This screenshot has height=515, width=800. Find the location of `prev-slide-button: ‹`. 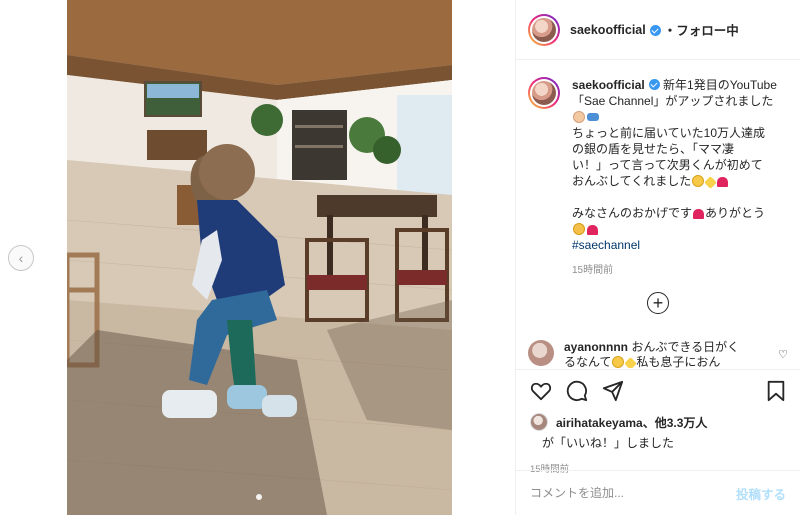

prev-slide-button: ‹ is located at coordinates (21, 258).